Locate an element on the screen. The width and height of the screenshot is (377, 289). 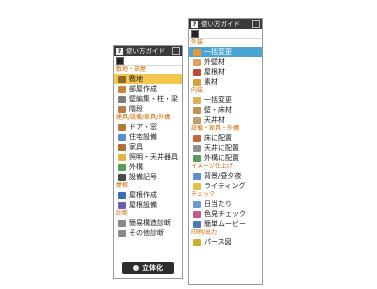
menu-item: 壁編集・柱・梁 is located at coordinates (148, 99).